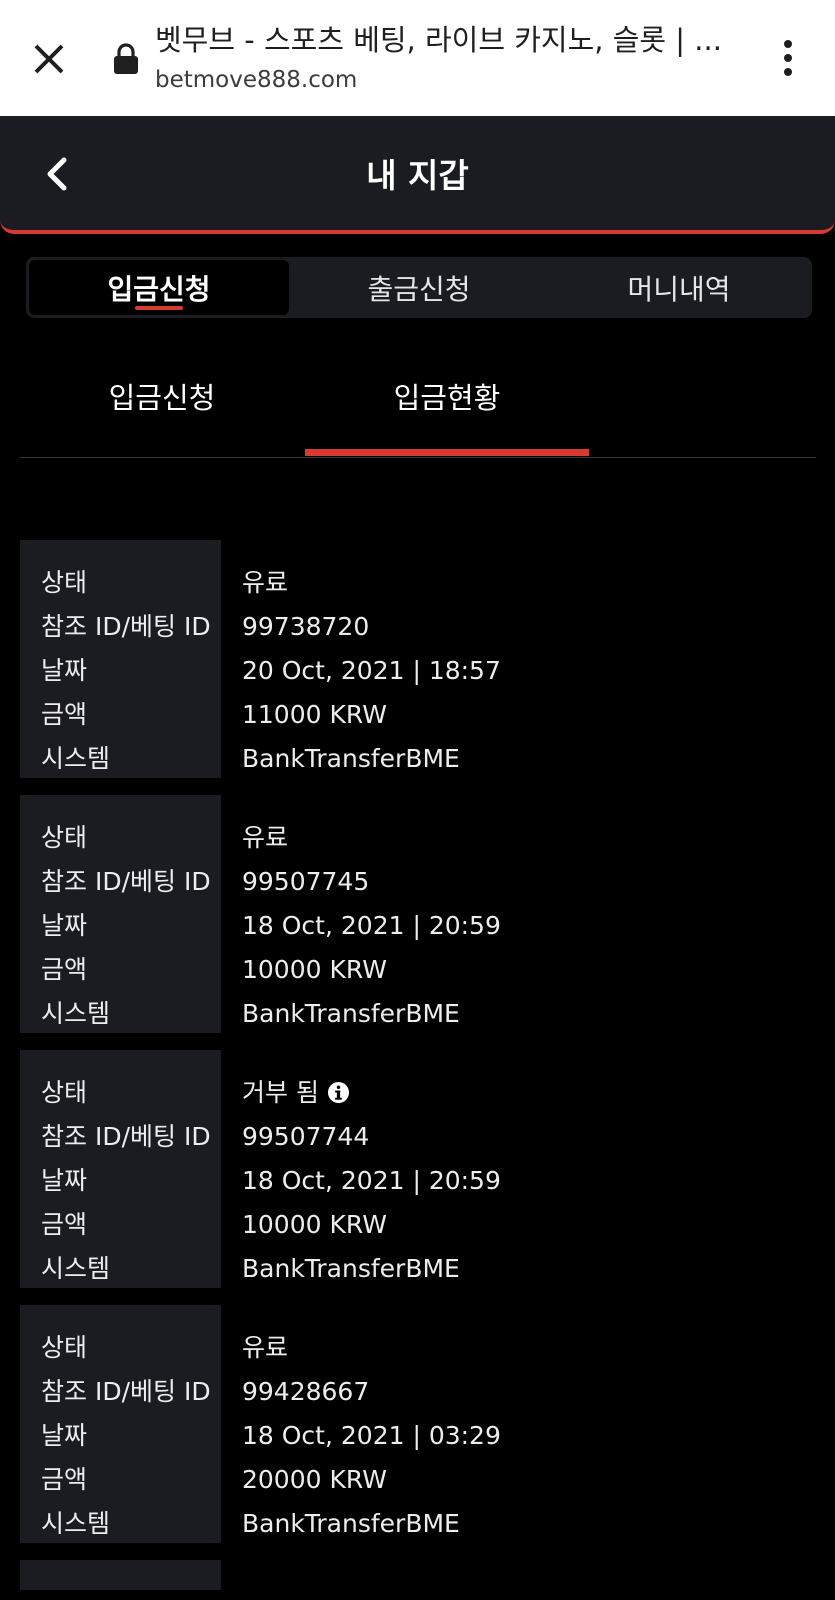  I want to click on status-value: 거부 됨, so click(280, 1092).